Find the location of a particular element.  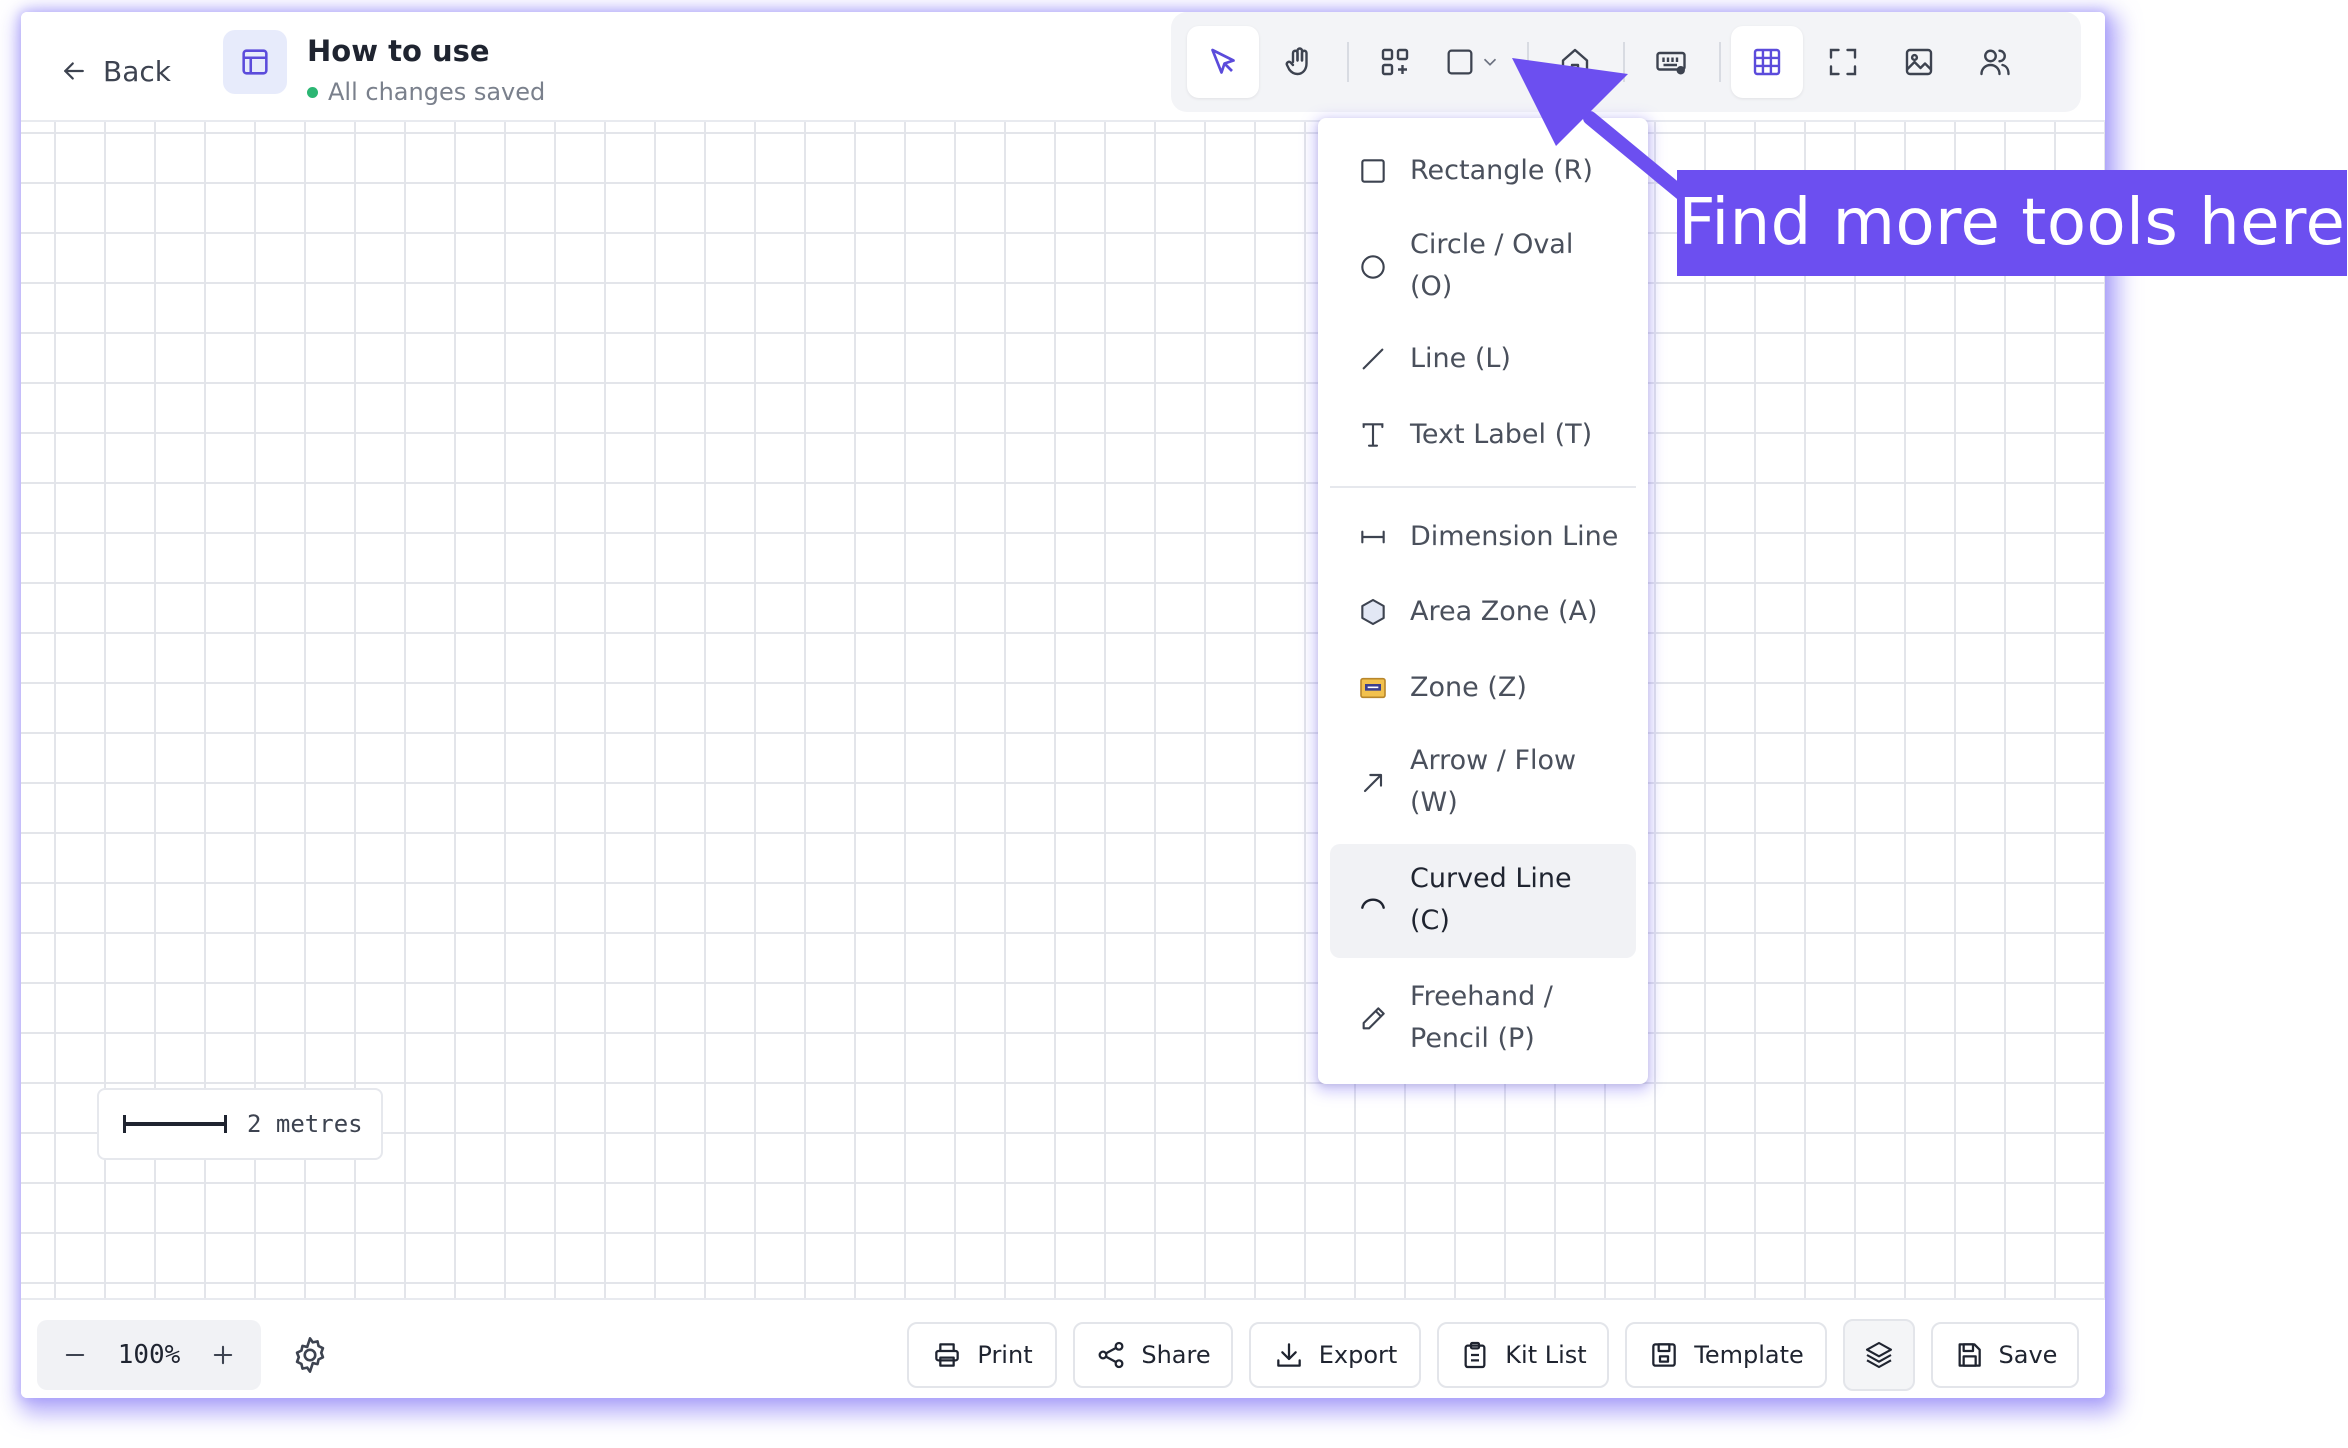

menu-item-label: Line (L) is located at coordinates (1460, 358).